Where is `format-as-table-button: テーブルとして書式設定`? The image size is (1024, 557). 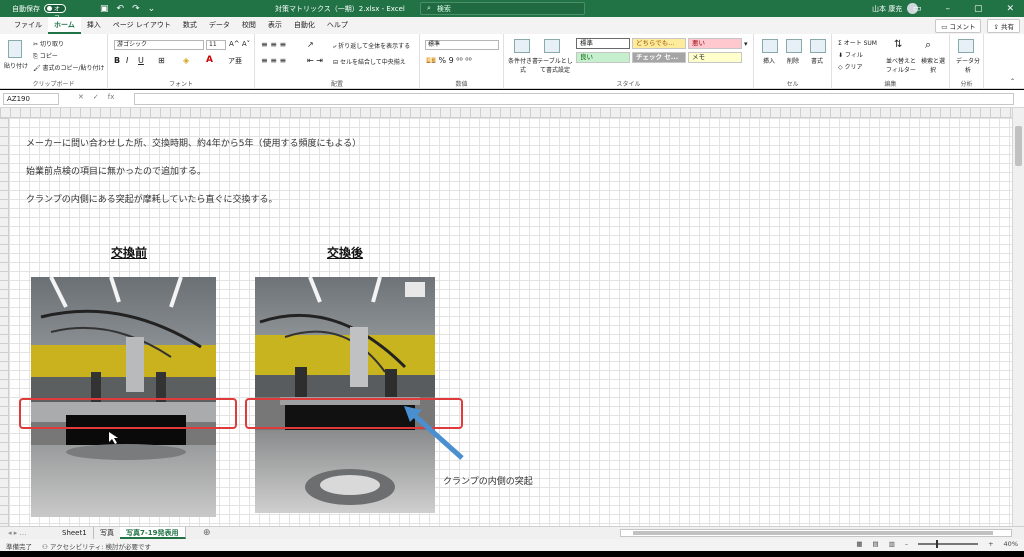
format-as-table-button: テーブルとして書式設定 is located at coordinates (555, 65).